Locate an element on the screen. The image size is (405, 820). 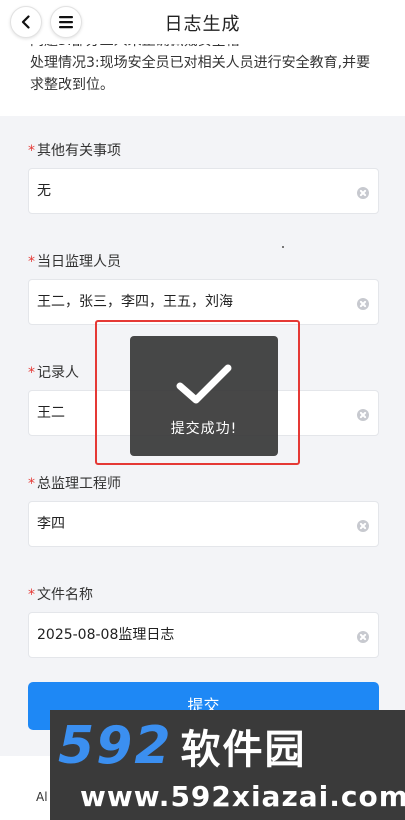
other-matters-label: * 其他有关事项 is located at coordinates (74, 151).